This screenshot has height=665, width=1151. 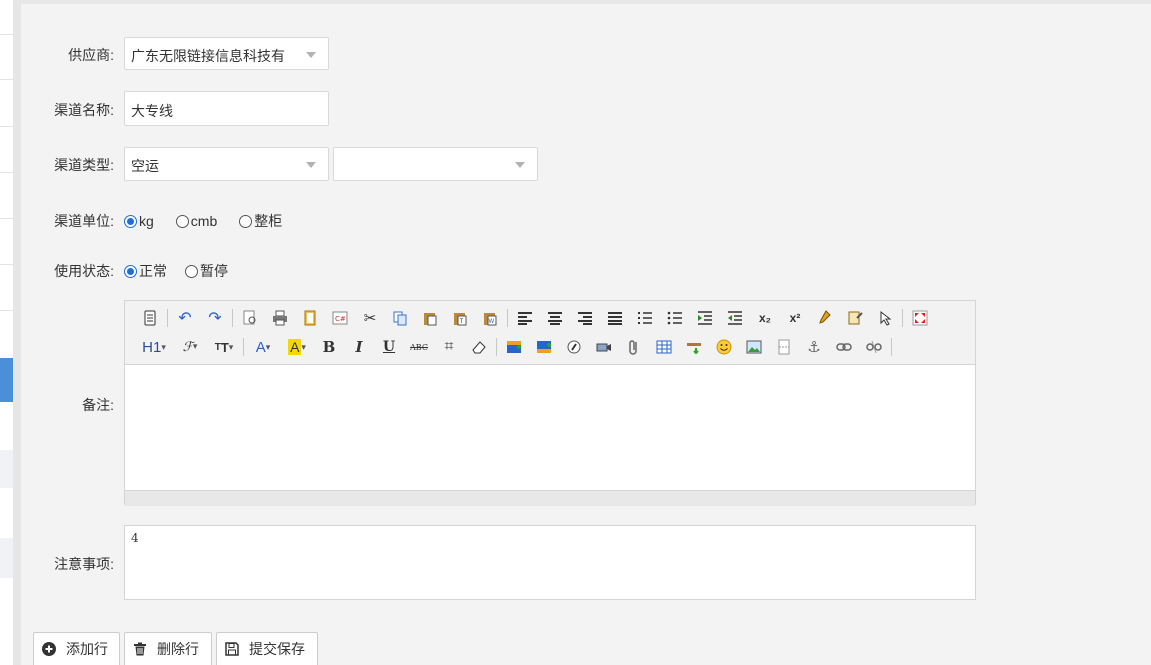 I want to click on page-break-icon, so click(x=310, y=318).